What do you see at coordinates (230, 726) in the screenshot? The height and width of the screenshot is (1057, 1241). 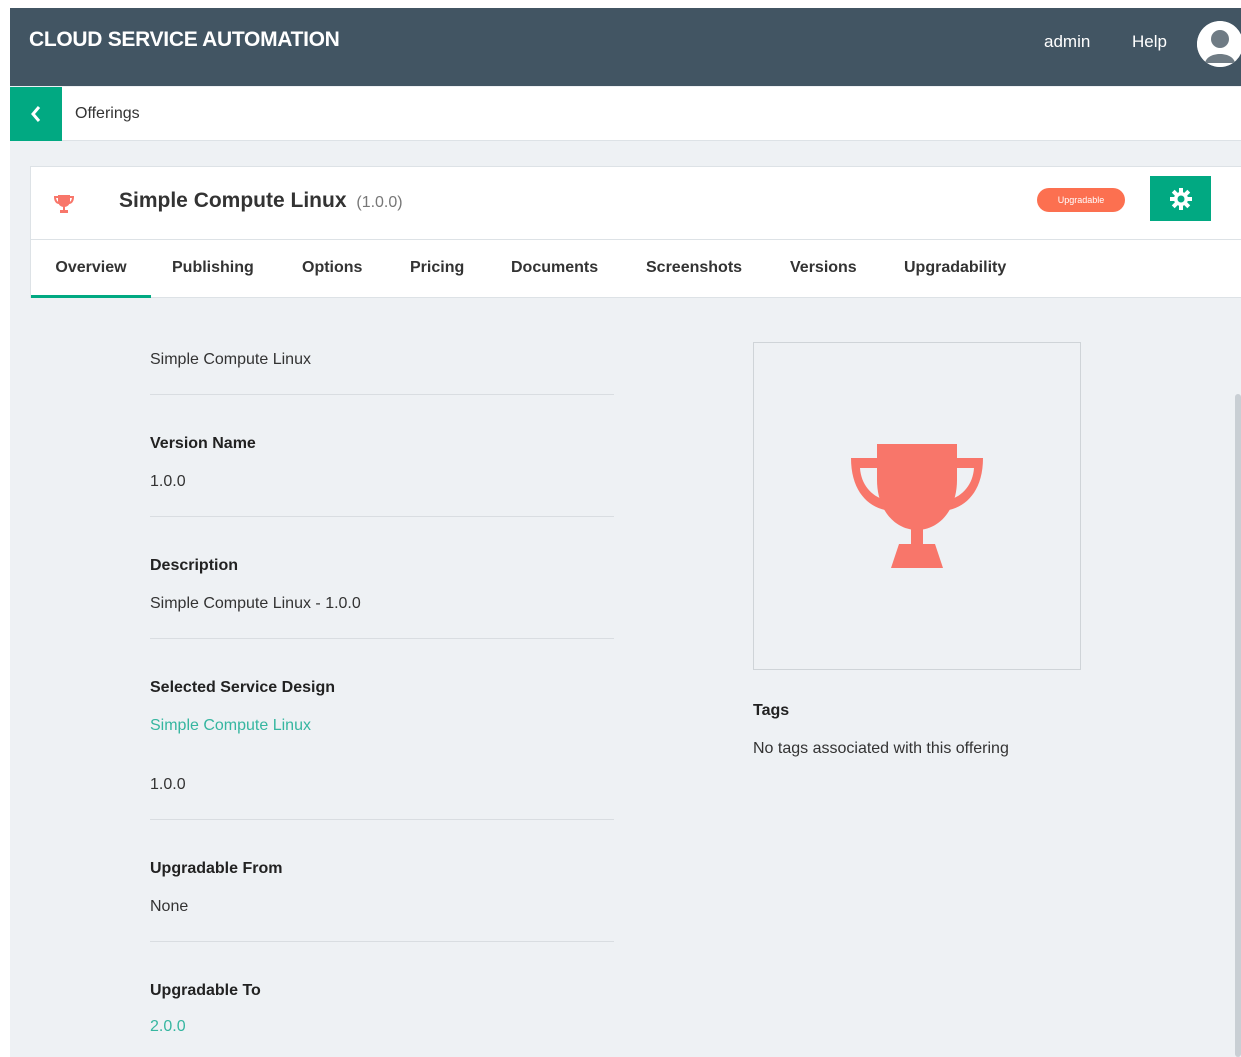 I see `service-design-link: Simple Compute Linux` at bounding box center [230, 726].